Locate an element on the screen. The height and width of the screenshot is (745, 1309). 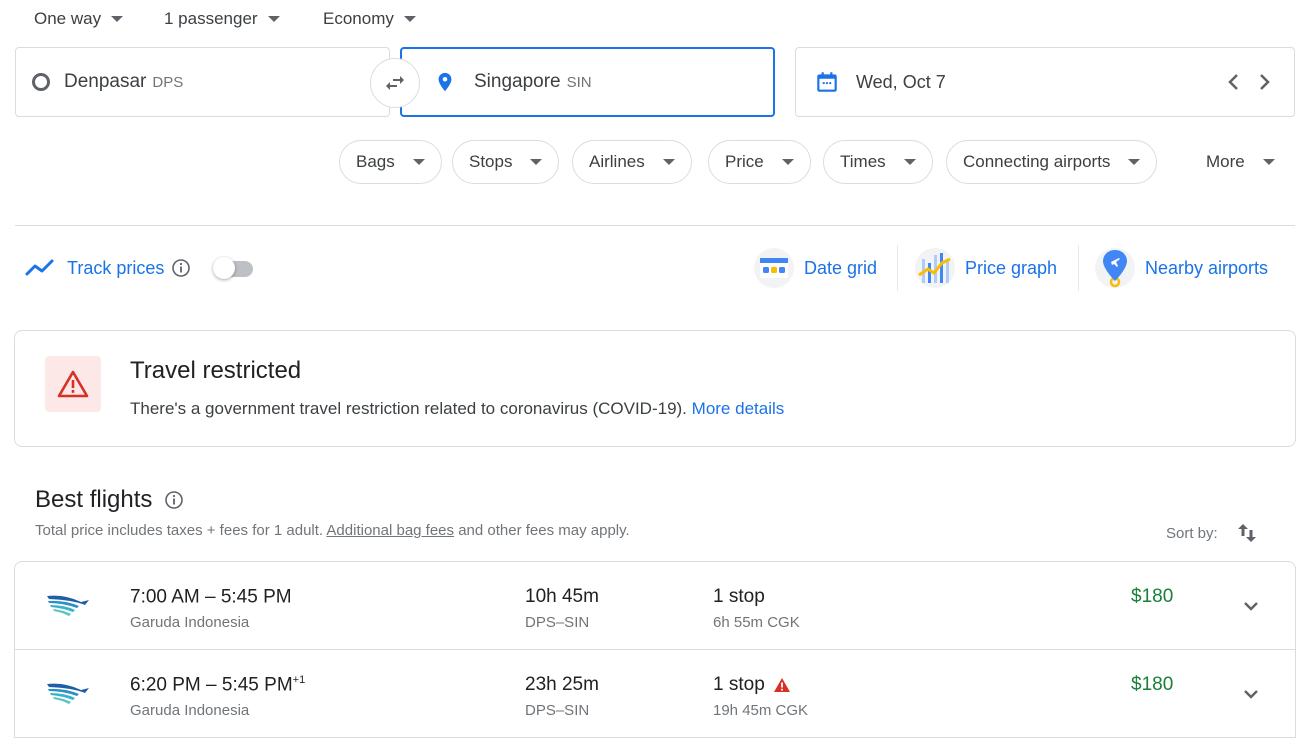
garuda-indonesia-logo is located at coordinates (68, 693).